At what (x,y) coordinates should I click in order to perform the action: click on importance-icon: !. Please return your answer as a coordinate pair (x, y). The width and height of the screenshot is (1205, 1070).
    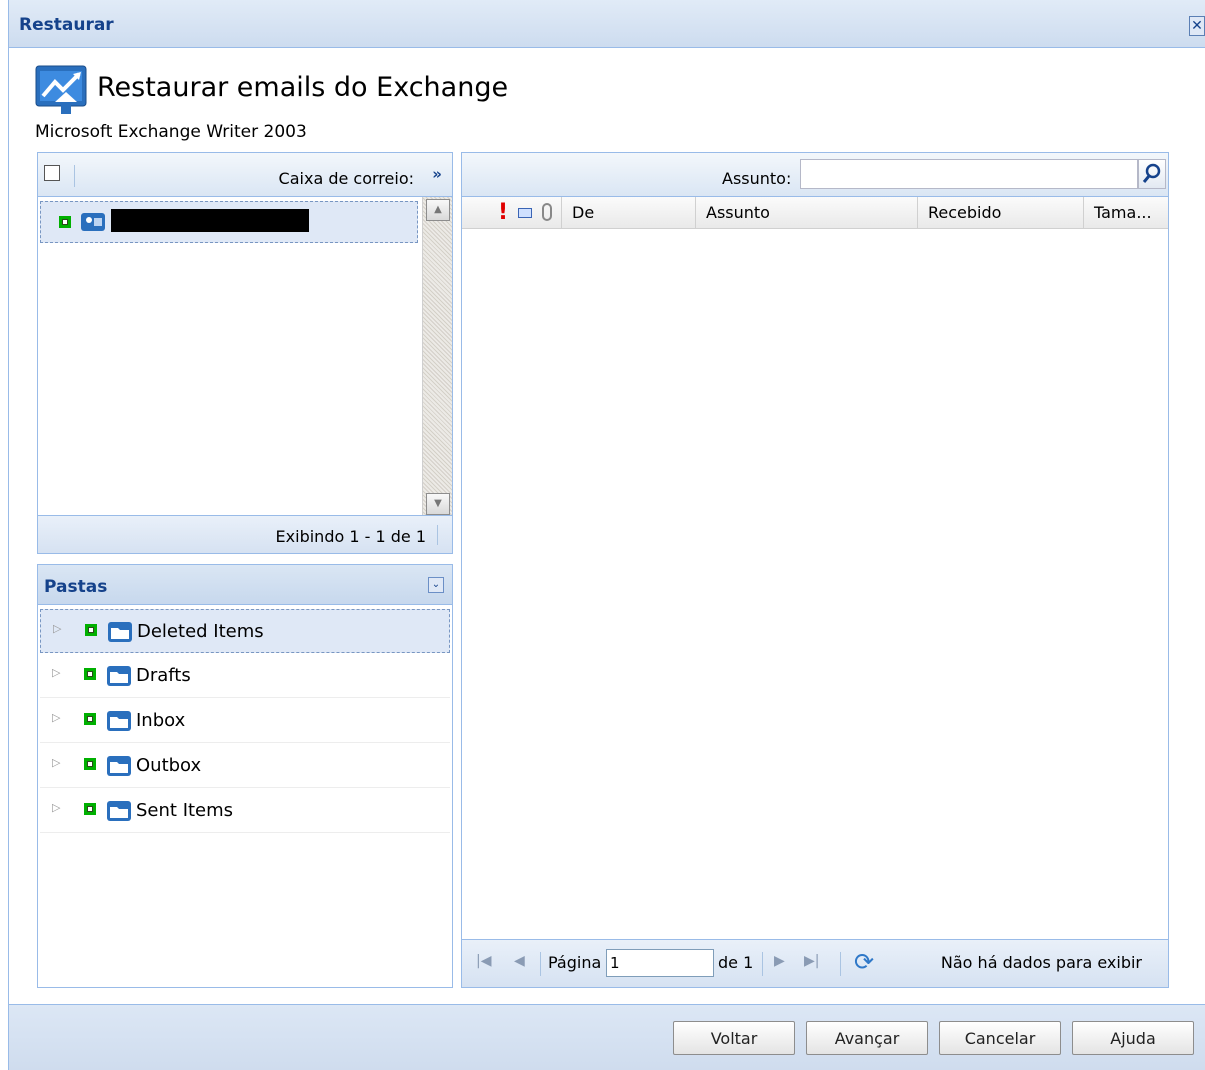
    Looking at the image, I should click on (503, 213).